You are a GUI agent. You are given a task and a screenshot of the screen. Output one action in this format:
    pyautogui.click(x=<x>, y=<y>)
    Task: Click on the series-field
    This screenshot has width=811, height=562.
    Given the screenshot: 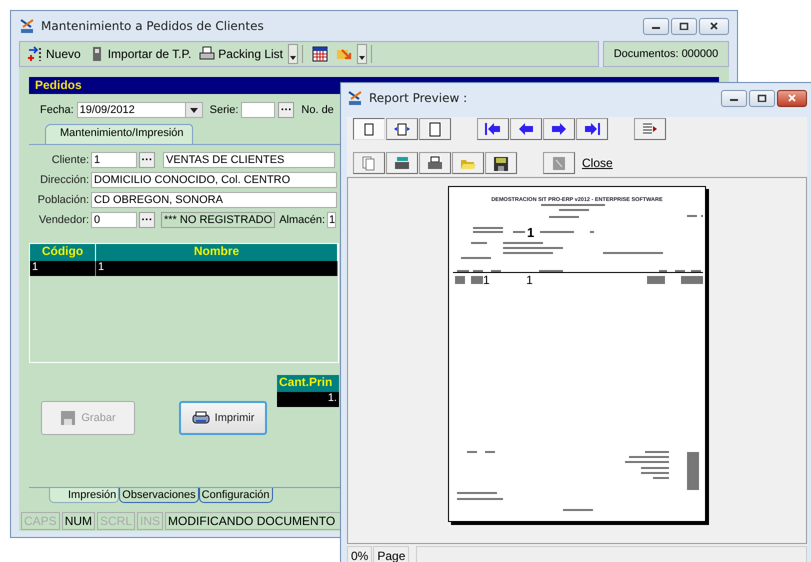 What is the action you would take?
    pyautogui.click(x=258, y=110)
    